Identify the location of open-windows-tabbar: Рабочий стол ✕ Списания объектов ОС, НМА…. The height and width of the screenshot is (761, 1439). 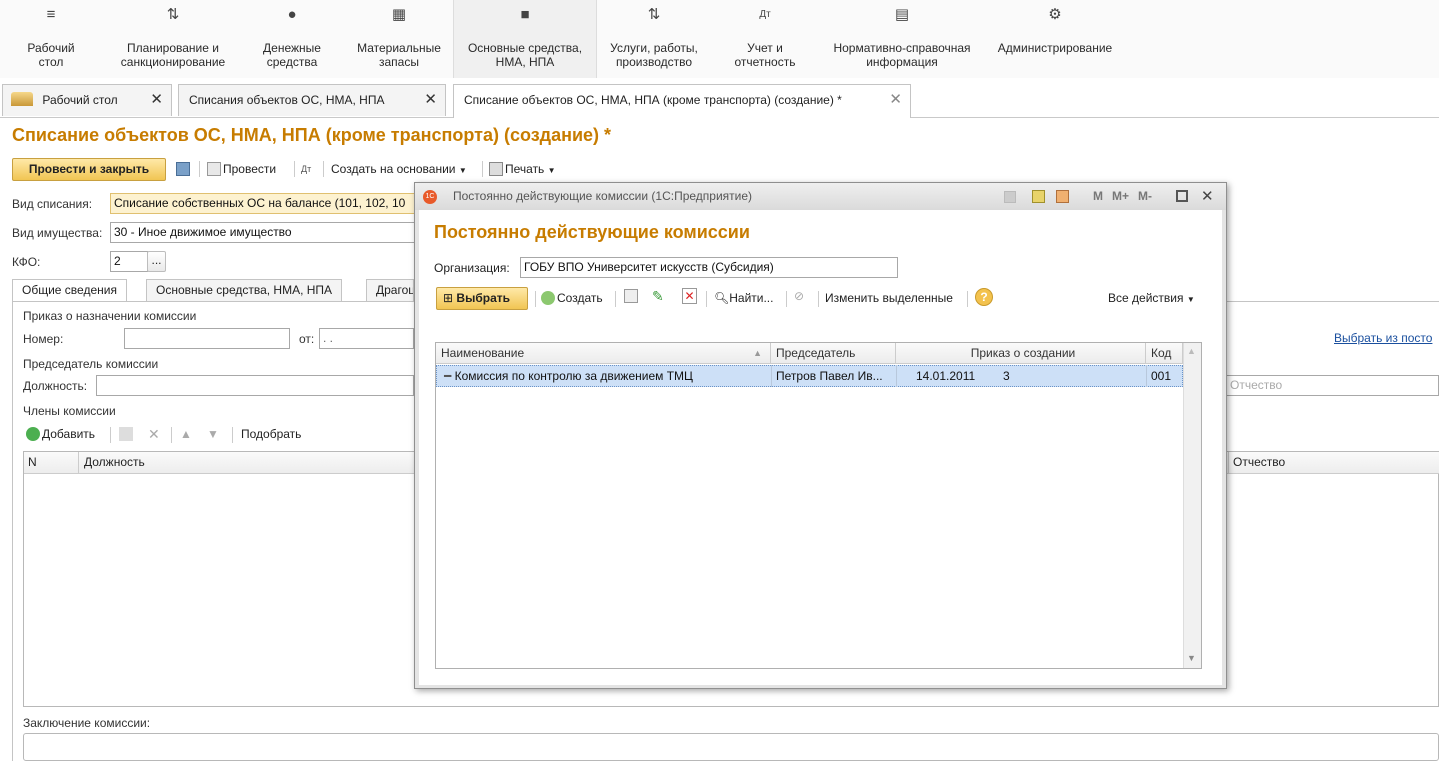
(719, 99).